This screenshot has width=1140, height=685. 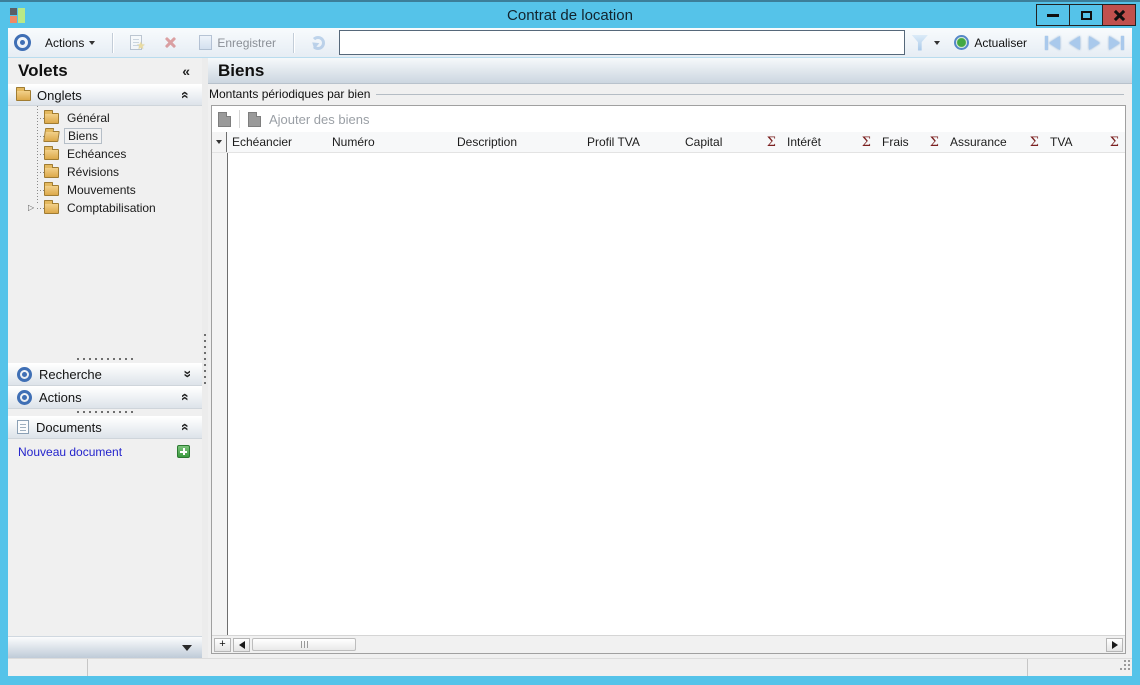 I want to click on delete-button, so click(x=170, y=42).